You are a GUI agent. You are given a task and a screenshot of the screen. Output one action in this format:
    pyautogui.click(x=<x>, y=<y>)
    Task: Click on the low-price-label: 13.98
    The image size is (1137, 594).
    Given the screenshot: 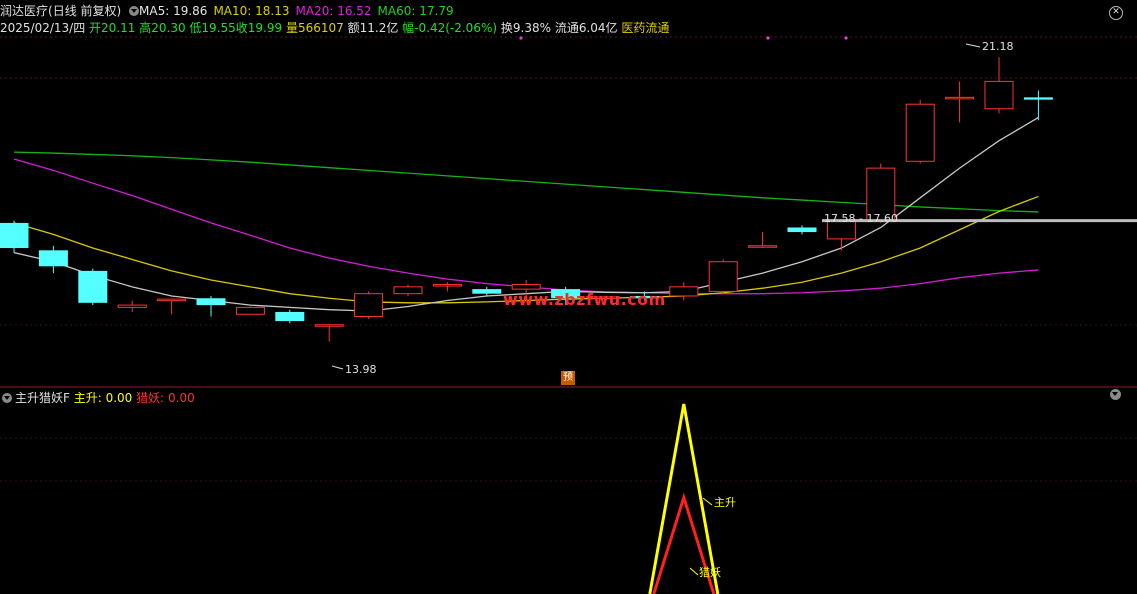 What is the action you would take?
    pyautogui.click(x=361, y=369)
    